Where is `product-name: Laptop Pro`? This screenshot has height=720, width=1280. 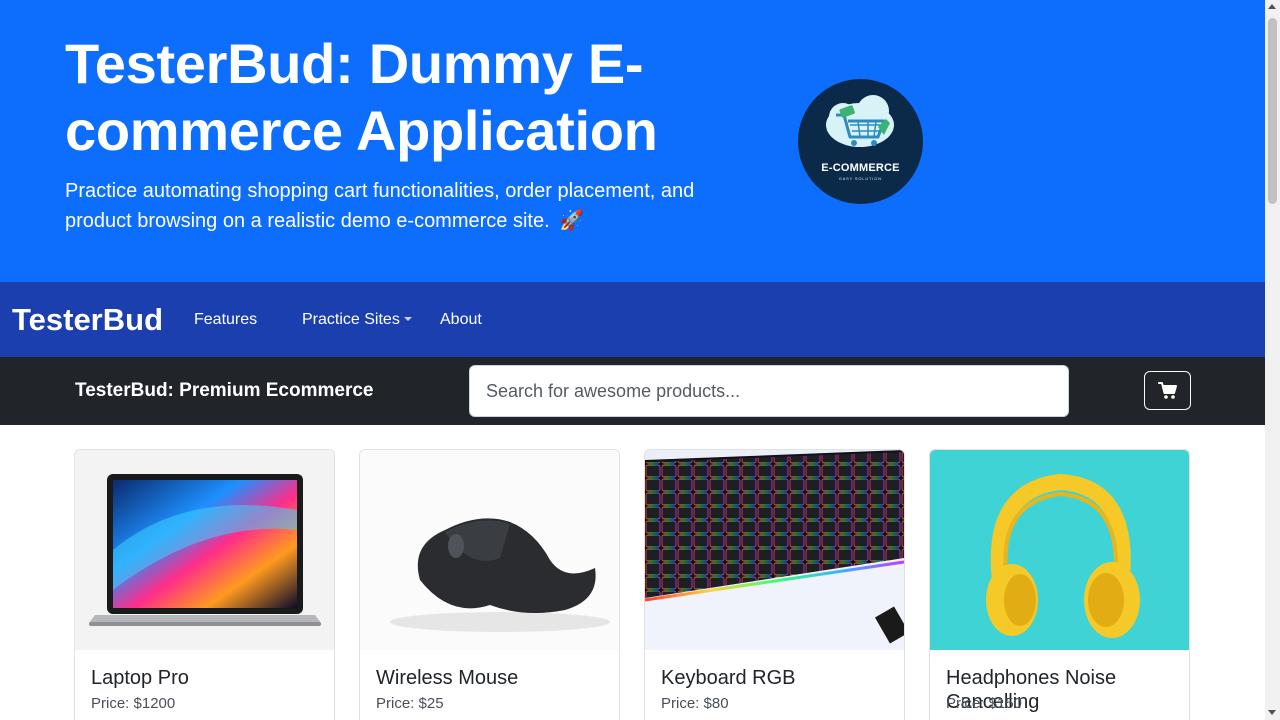
product-name: Laptop Pro is located at coordinates (206, 678).